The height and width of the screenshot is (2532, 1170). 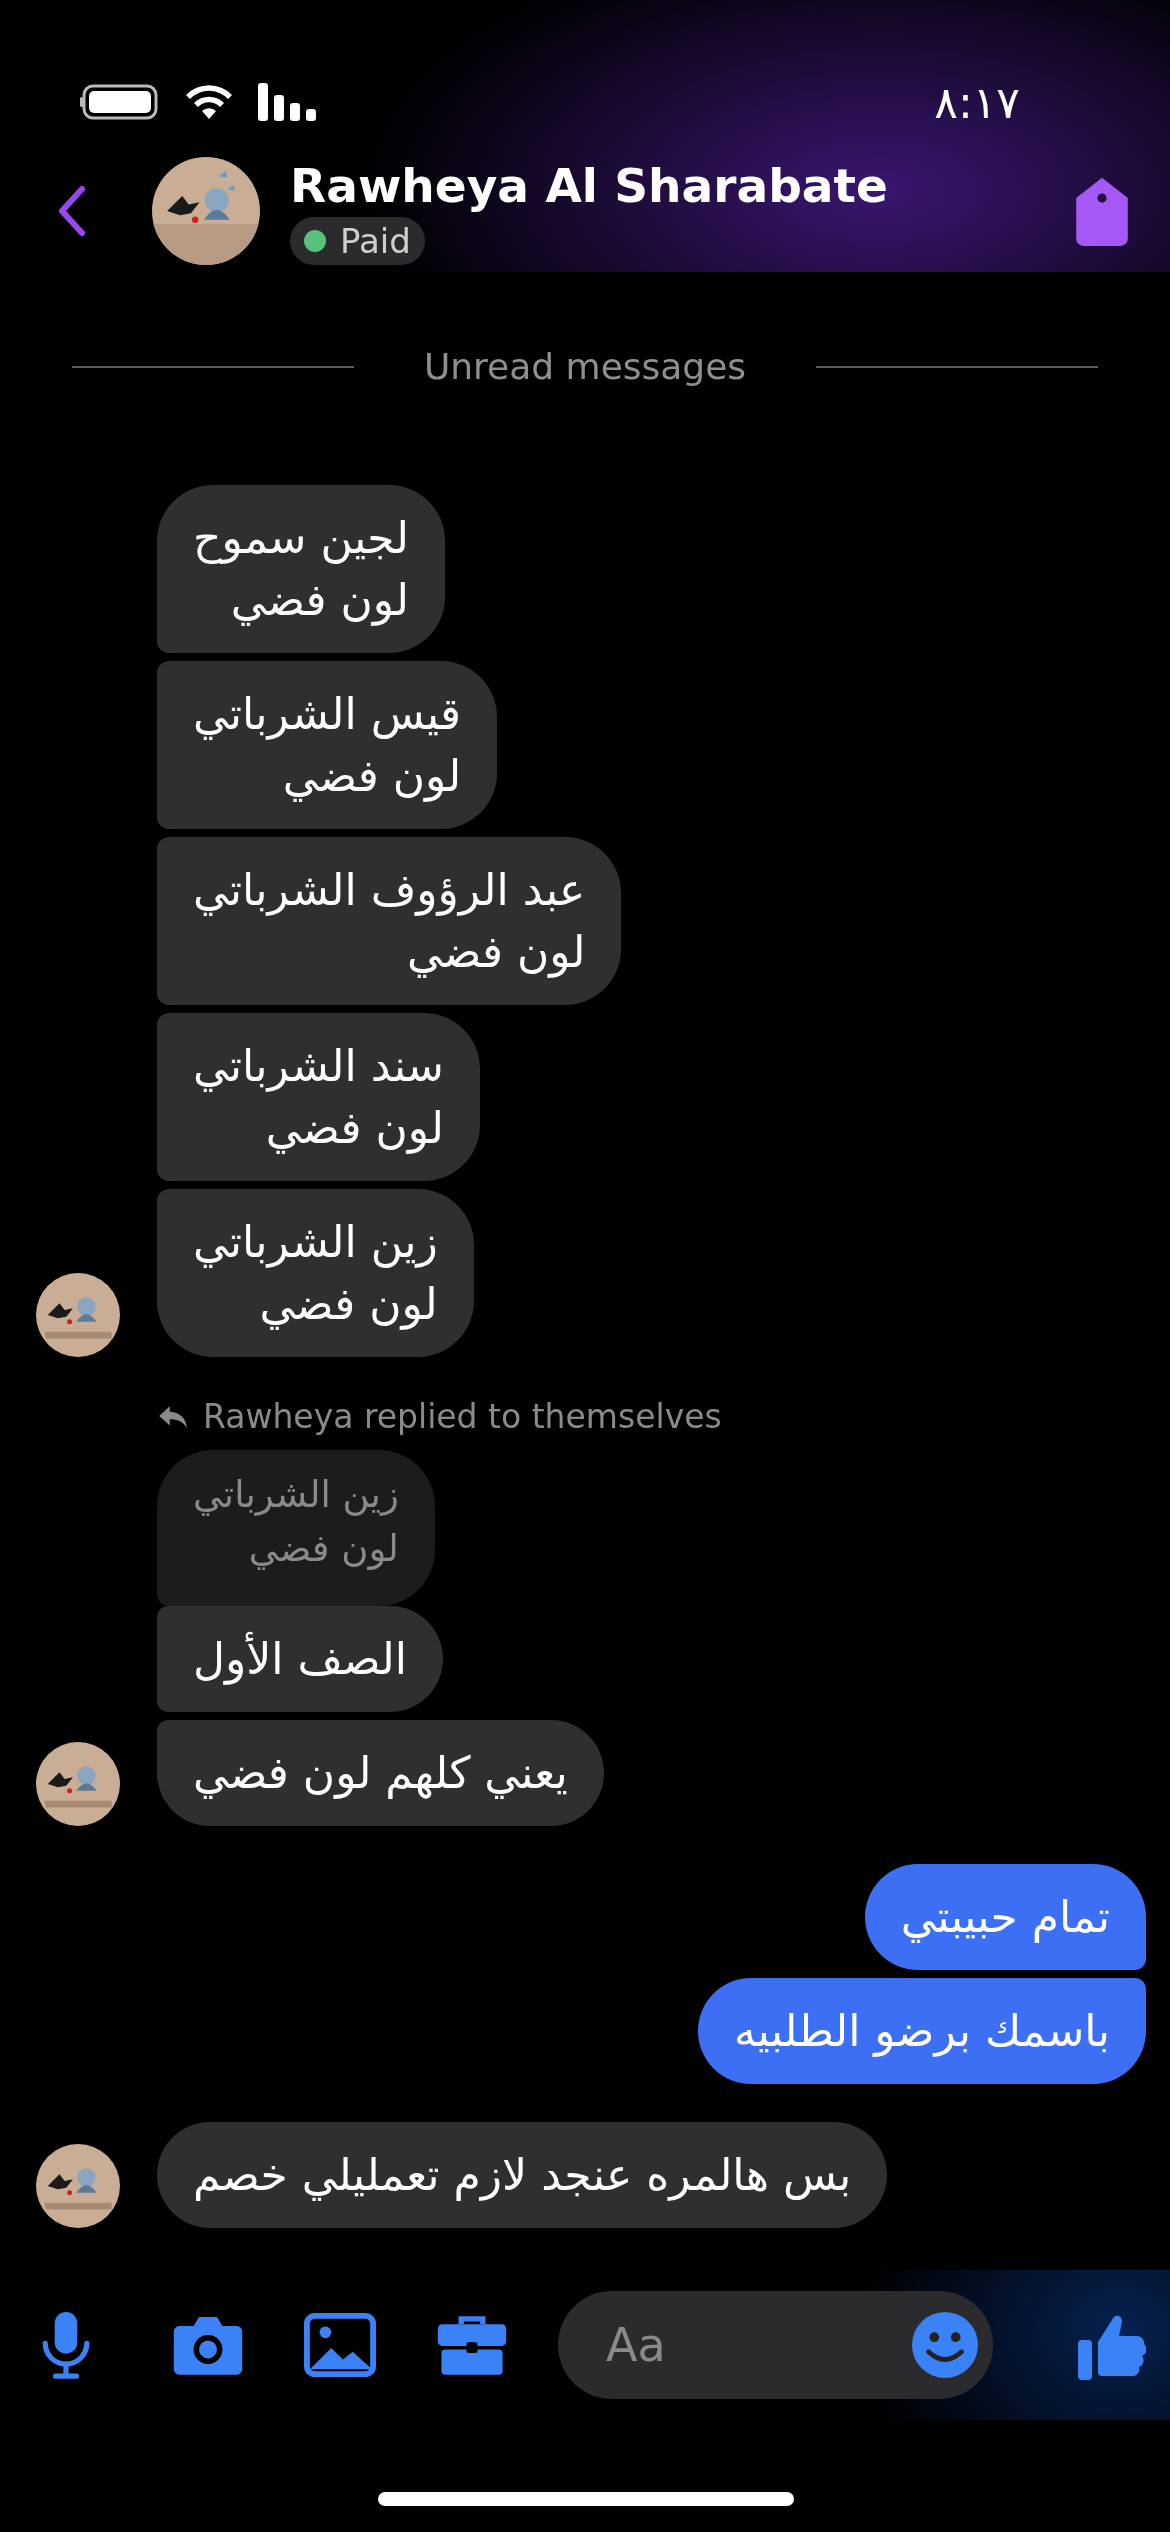 I want to click on message-bubble: الصف الأول, so click(x=300, y=1659).